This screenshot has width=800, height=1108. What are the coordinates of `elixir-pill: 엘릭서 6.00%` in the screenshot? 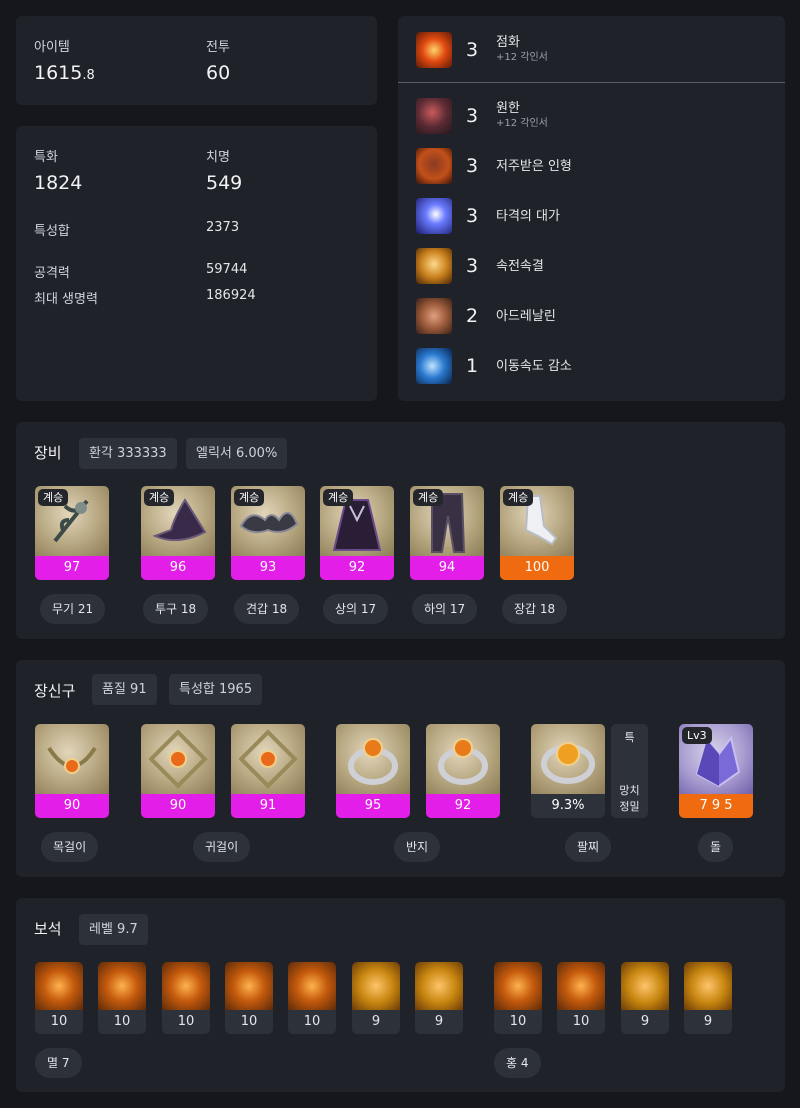 It's located at (237, 453).